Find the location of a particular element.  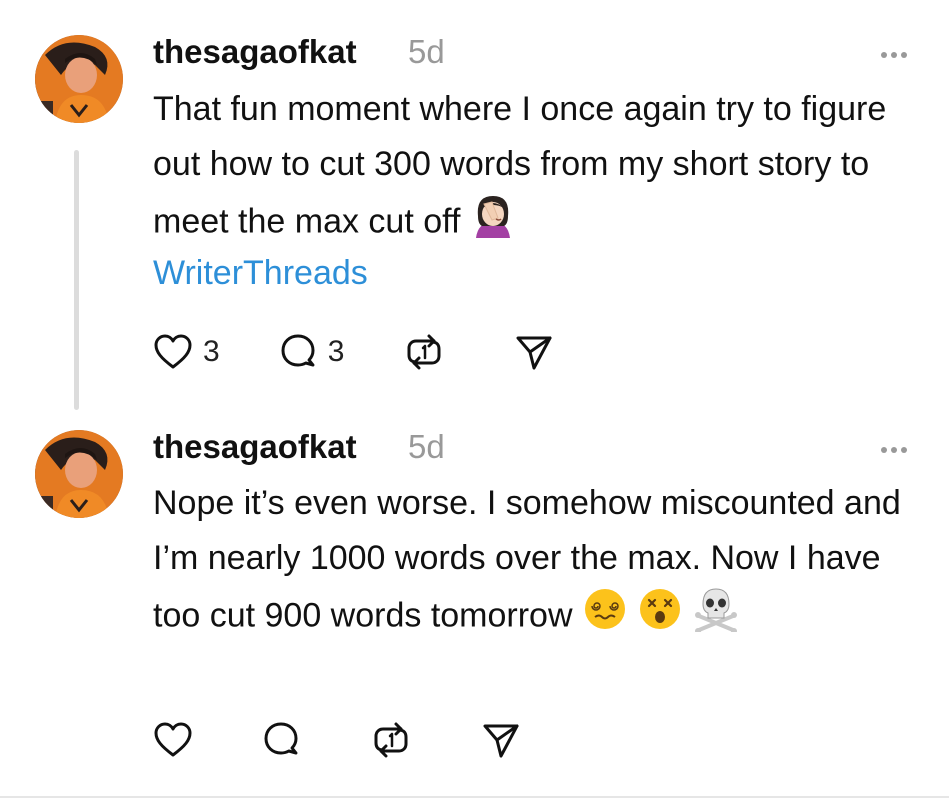

dizzy-face-emoji is located at coordinates (605, 617).